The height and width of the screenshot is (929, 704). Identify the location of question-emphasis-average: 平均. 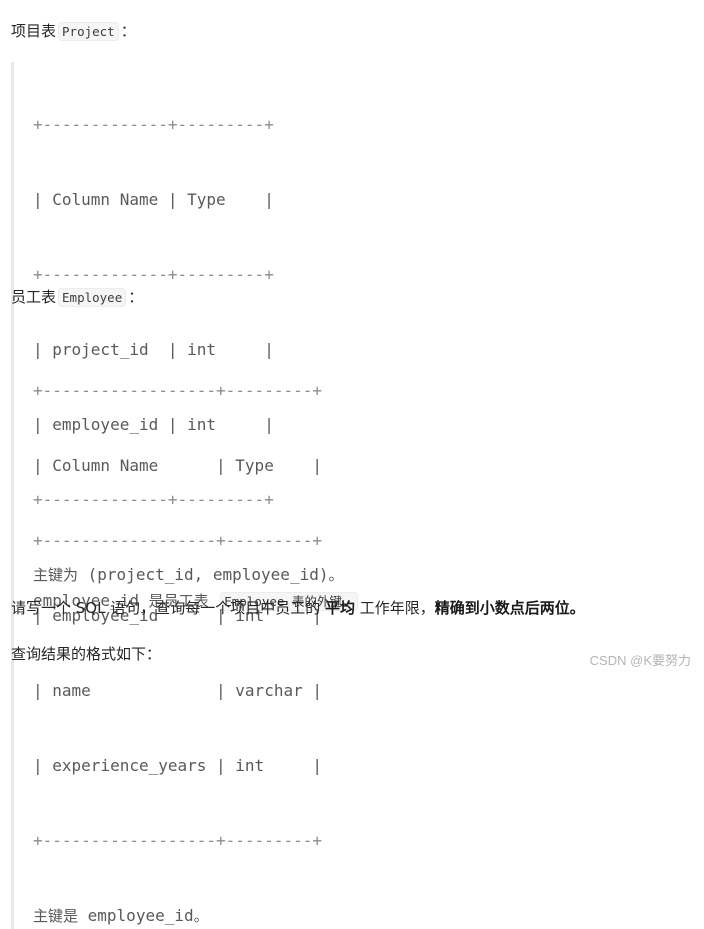
(340, 608).